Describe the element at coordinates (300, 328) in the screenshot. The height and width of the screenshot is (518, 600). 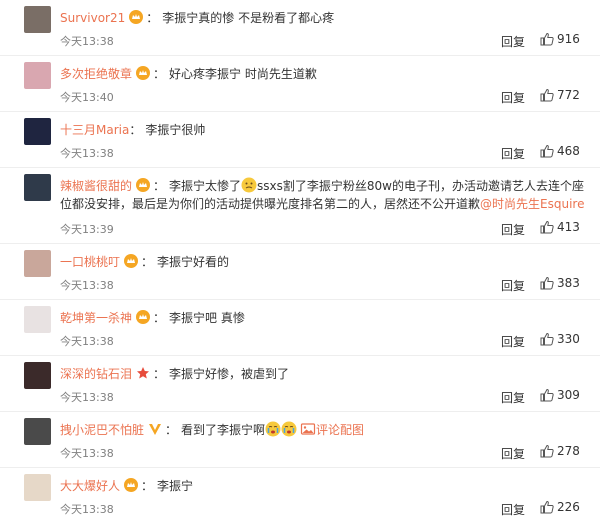
I see `comment-item: 乾坤第一杀神：李振宁吧 真惨 今天13:38 回复 330` at that location.